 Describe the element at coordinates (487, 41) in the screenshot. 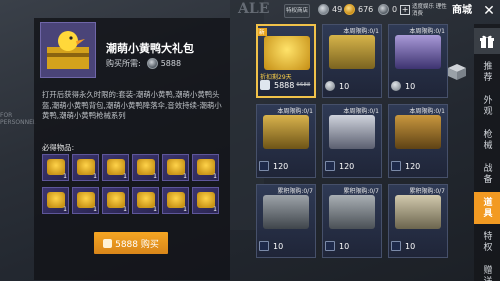

I see `gift-icon` at that location.